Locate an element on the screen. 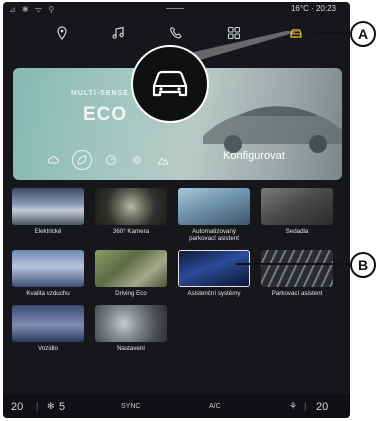  zoomed-car-icon is located at coordinates (170, 84).